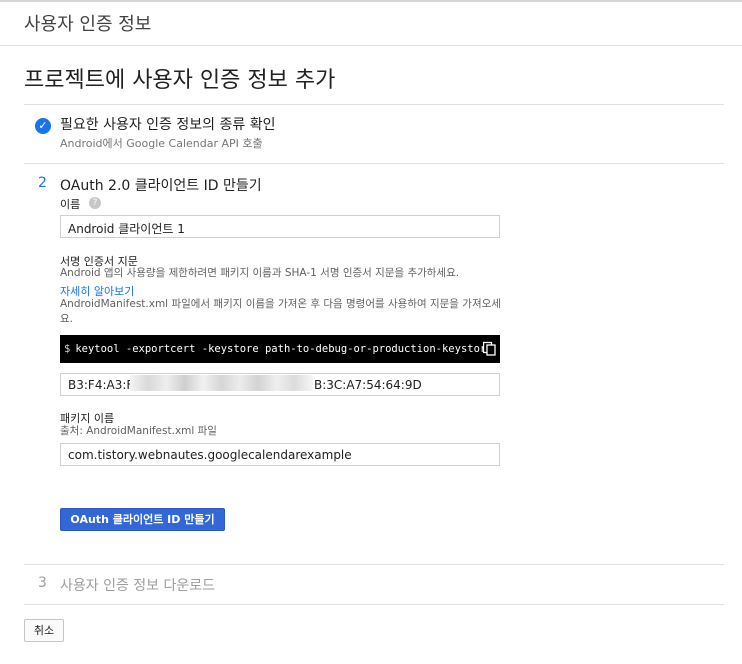 The width and height of the screenshot is (742, 664). Describe the element at coordinates (44, 630) in the screenshot. I see `cancel-button: 취소` at that location.